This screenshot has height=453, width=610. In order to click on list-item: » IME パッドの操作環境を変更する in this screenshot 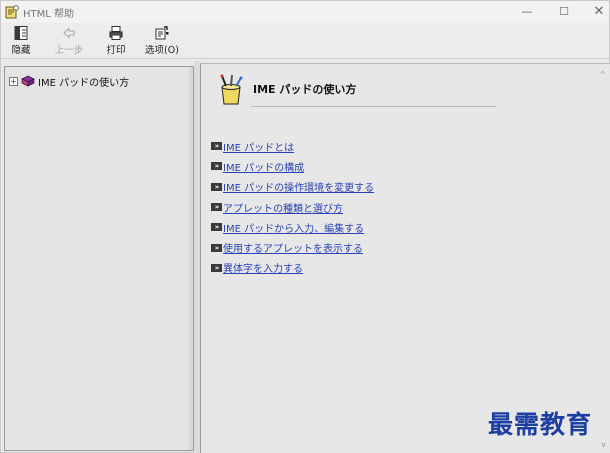, I will do `click(292, 187)`.